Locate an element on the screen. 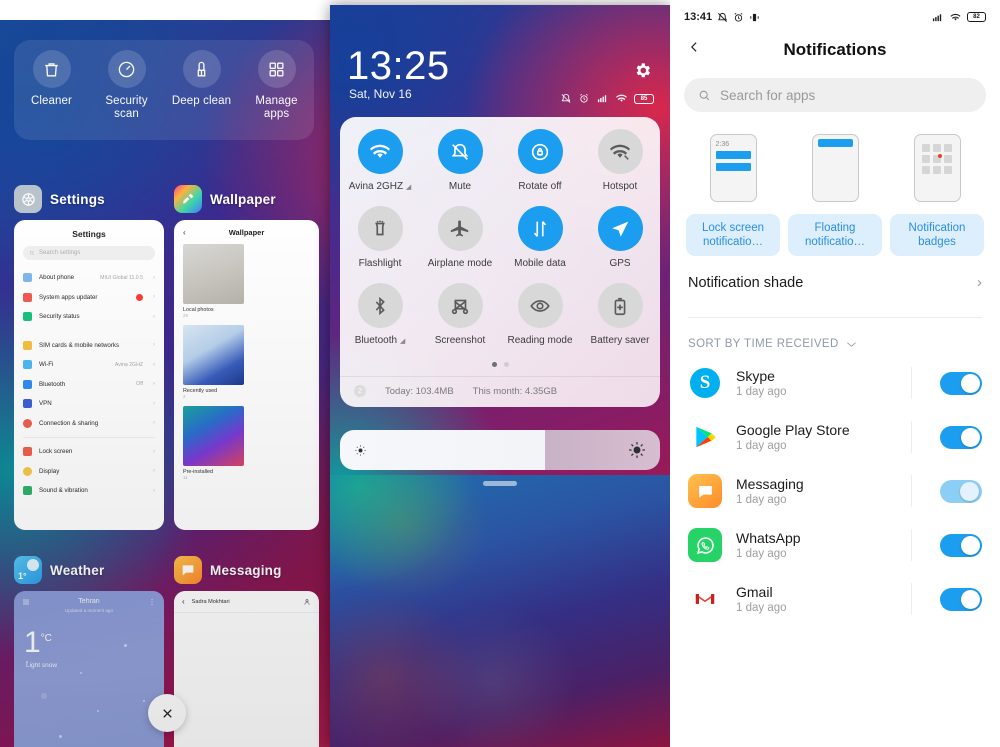 This screenshot has height=747, width=1000. battery-level: 82 is located at coordinates (976, 17).